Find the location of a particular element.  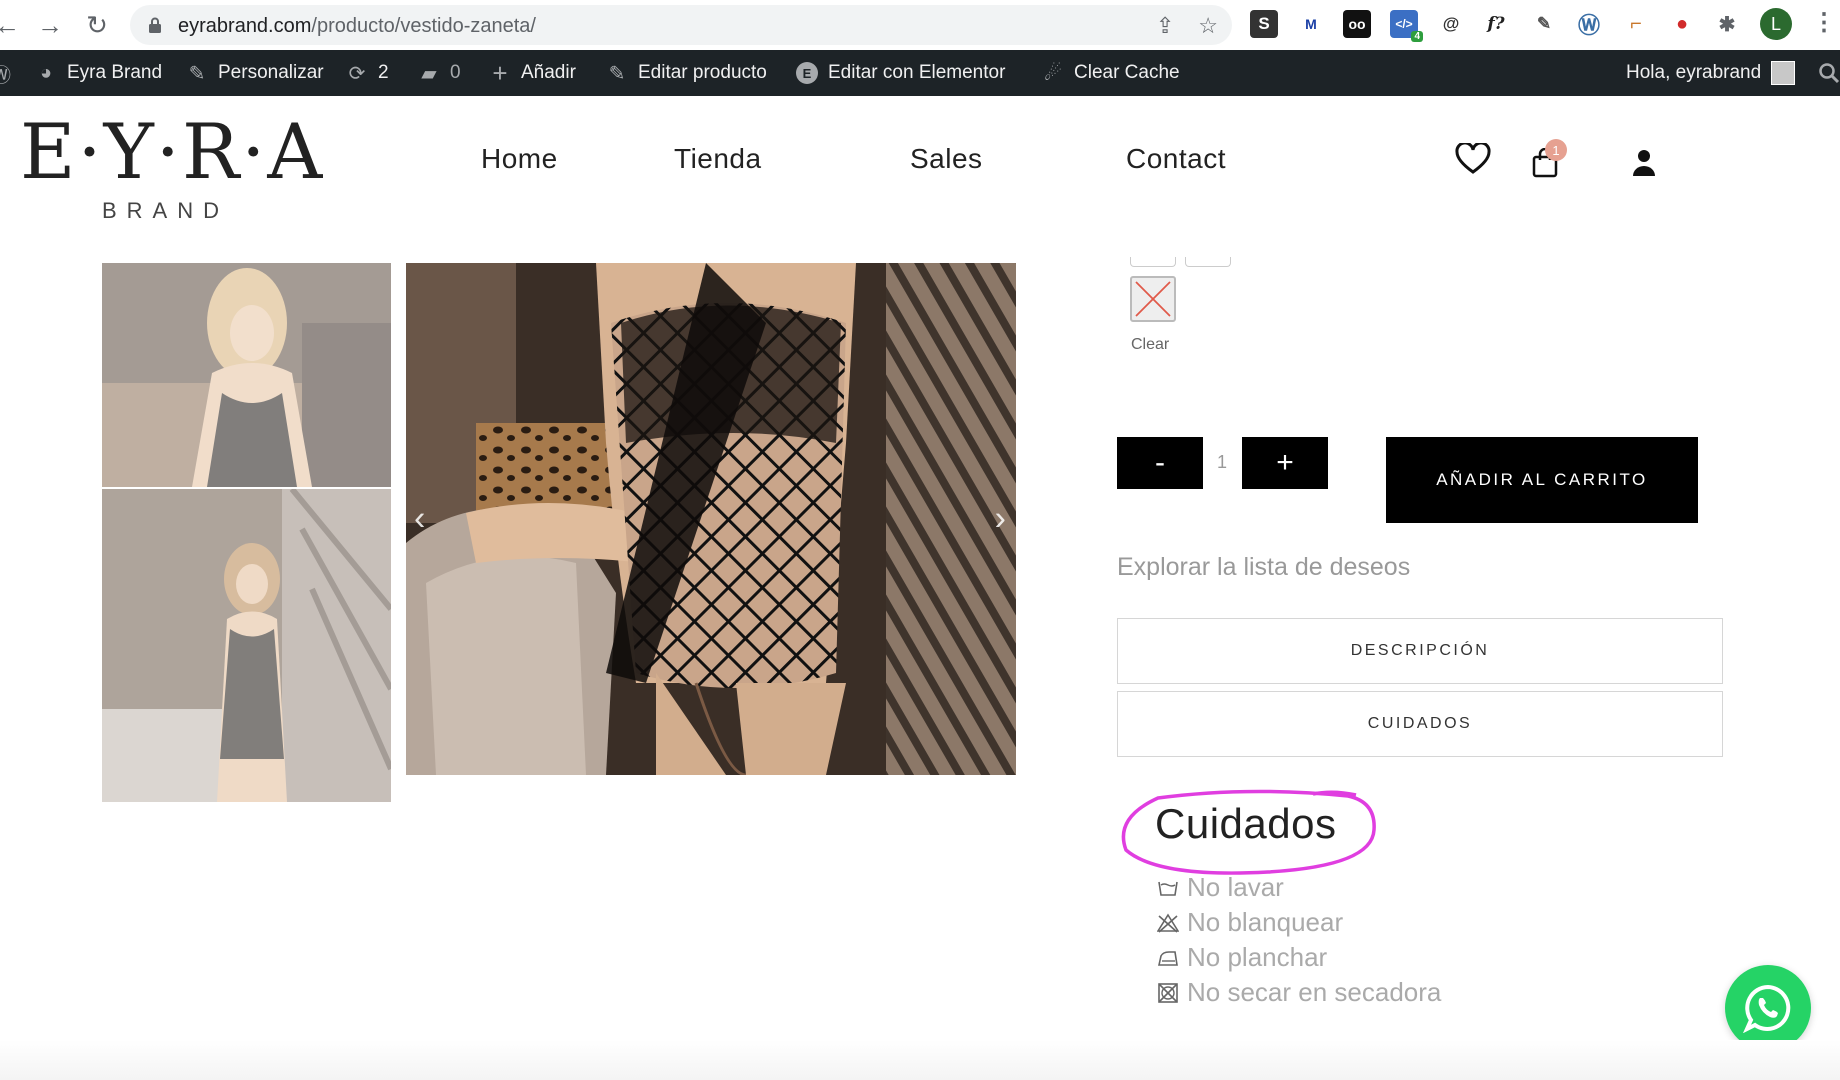

admin-site-name: ◕ Eyra Brand is located at coordinates (98, 73).